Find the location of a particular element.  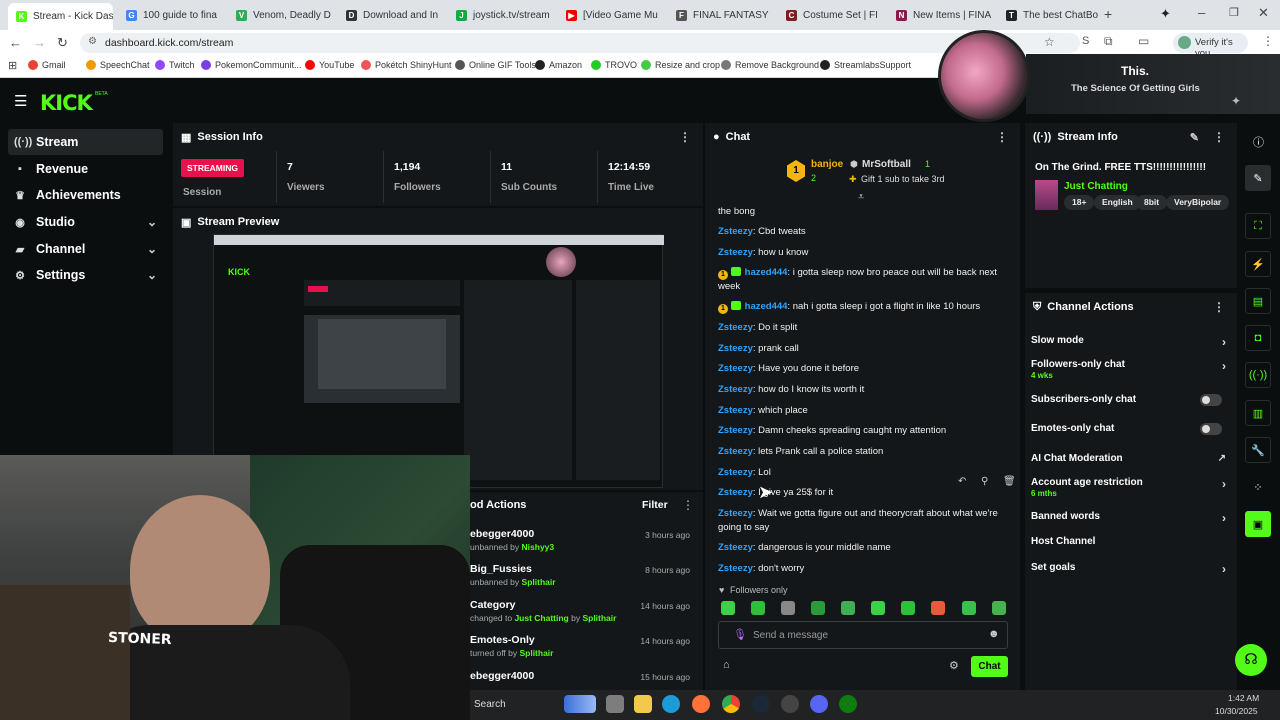

stream-preview-video: KICK is located at coordinates (438, 361).